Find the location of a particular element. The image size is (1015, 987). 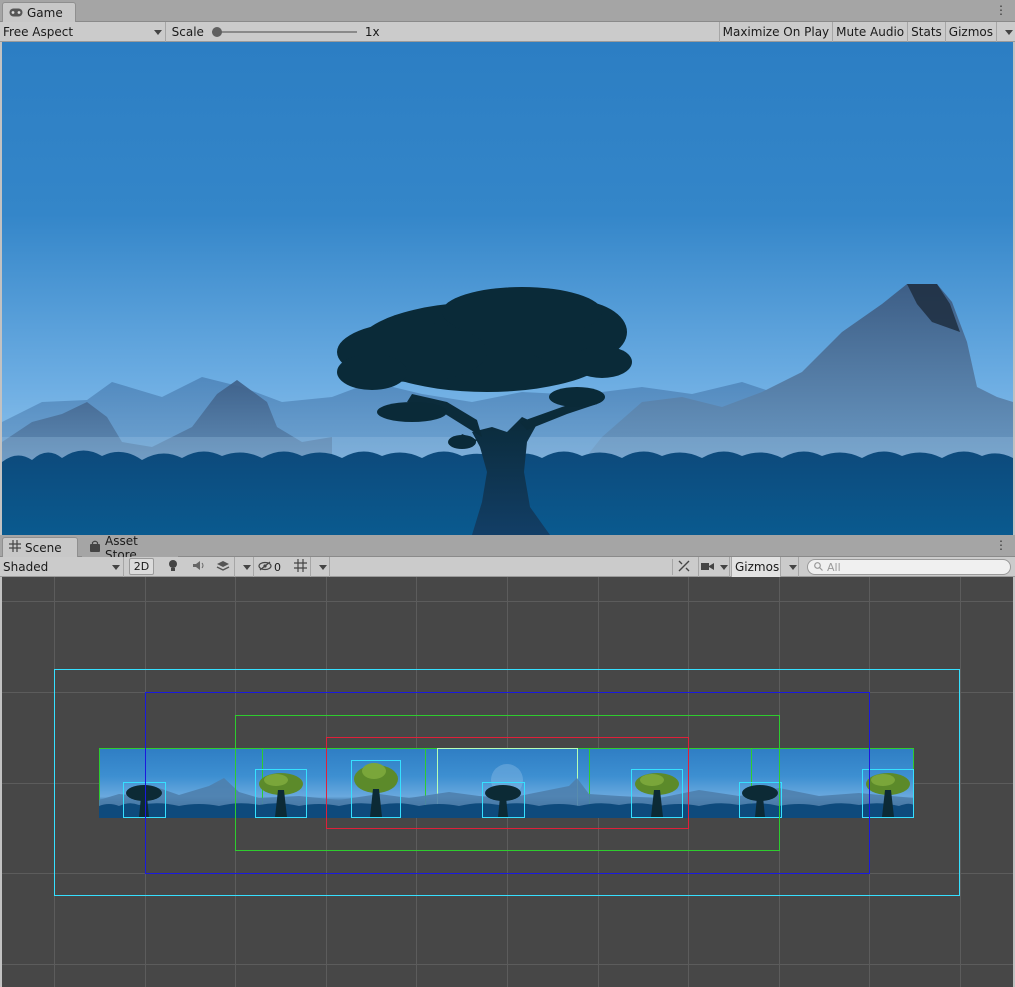

kebab-menu-icon: ⋮ is located at coordinates (1001, 10).